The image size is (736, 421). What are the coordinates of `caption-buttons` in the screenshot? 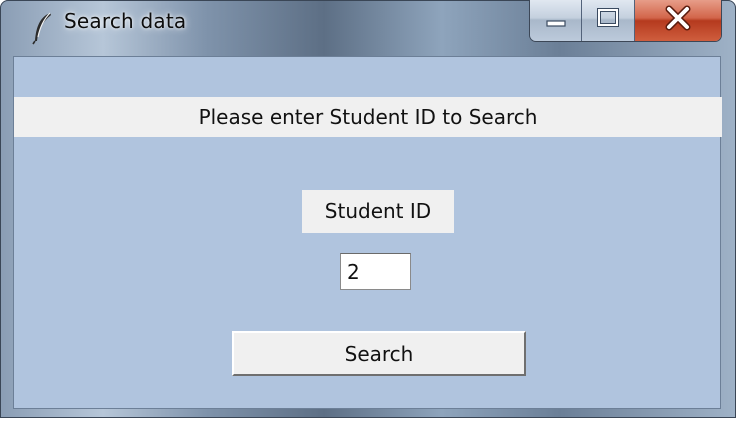 It's located at (625, 21).